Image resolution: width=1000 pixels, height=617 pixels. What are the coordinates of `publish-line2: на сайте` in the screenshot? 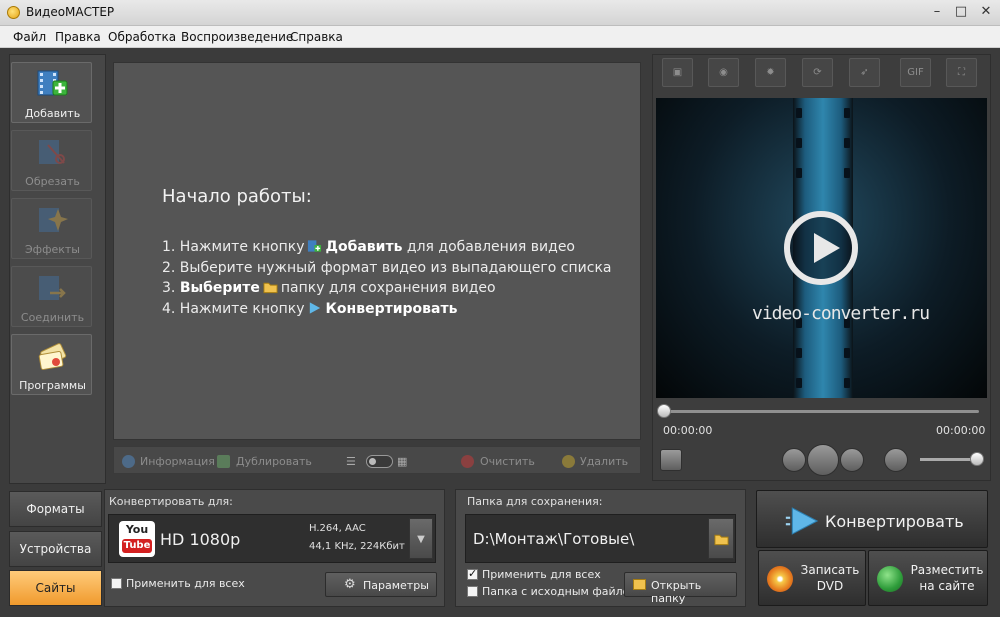 It's located at (947, 586).